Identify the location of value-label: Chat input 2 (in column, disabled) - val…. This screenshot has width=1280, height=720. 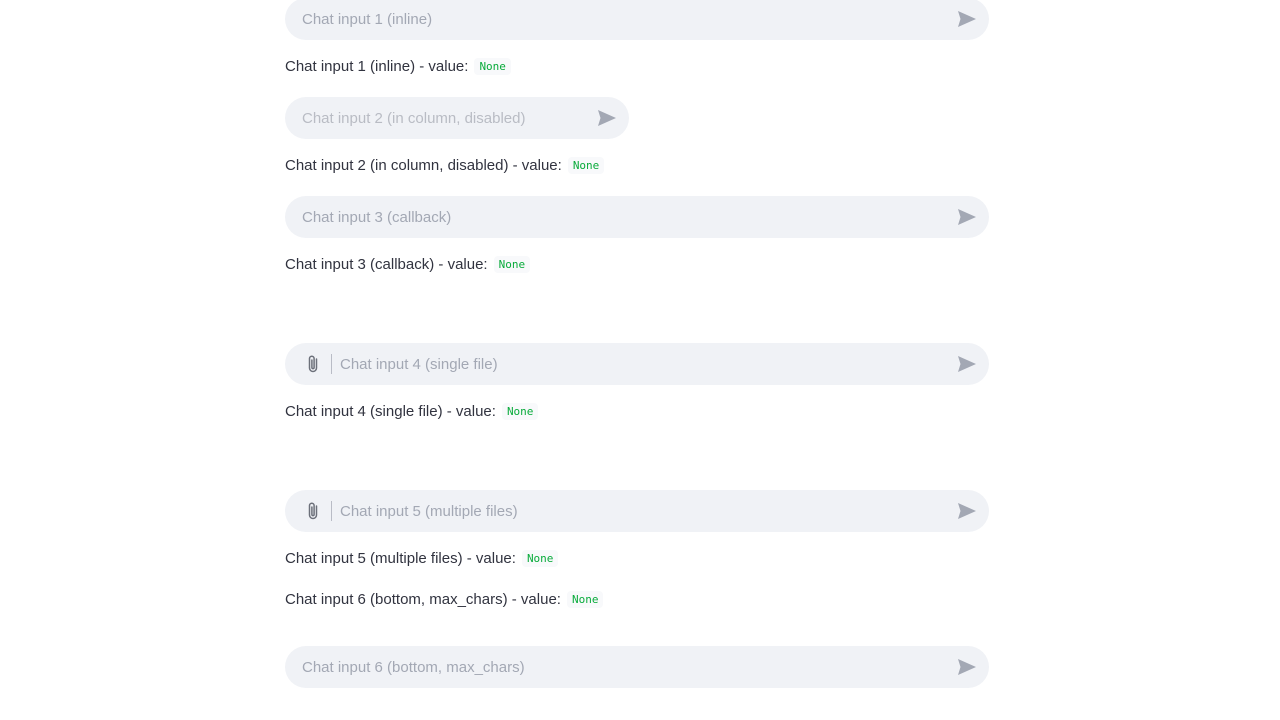
(423, 165).